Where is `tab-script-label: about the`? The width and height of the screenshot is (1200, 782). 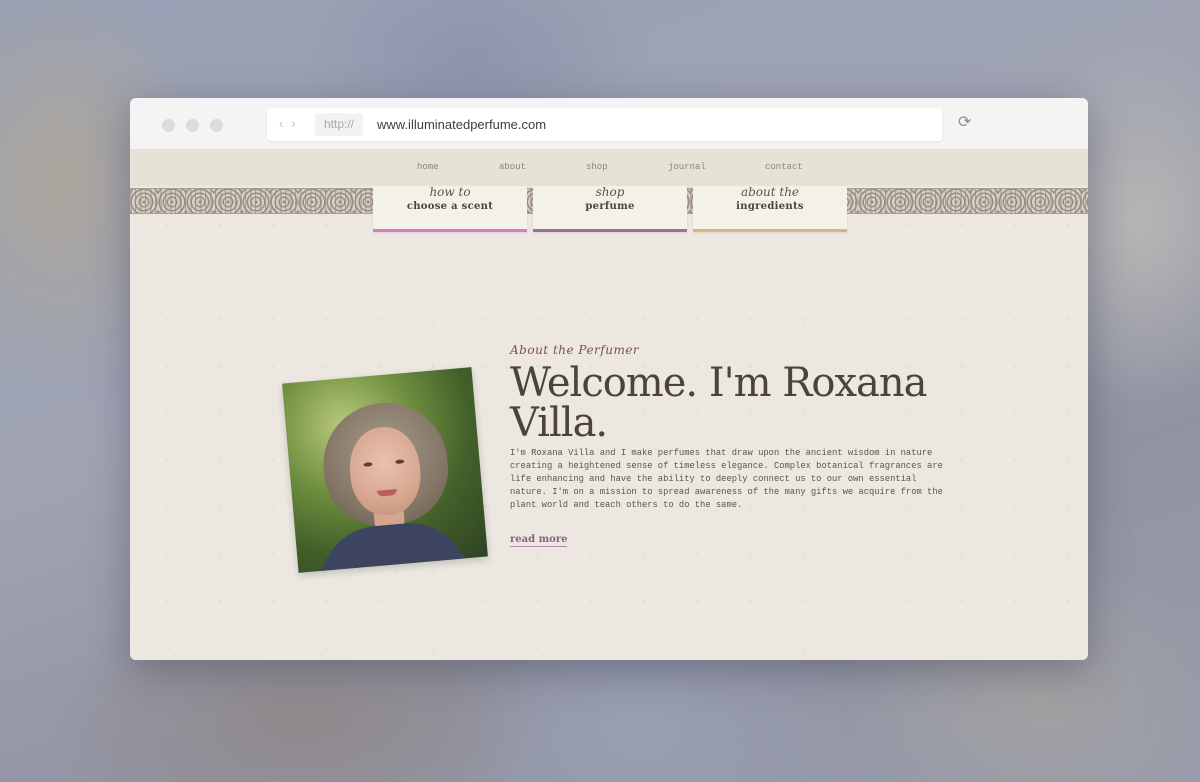 tab-script-label: about the is located at coordinates (770, 192).